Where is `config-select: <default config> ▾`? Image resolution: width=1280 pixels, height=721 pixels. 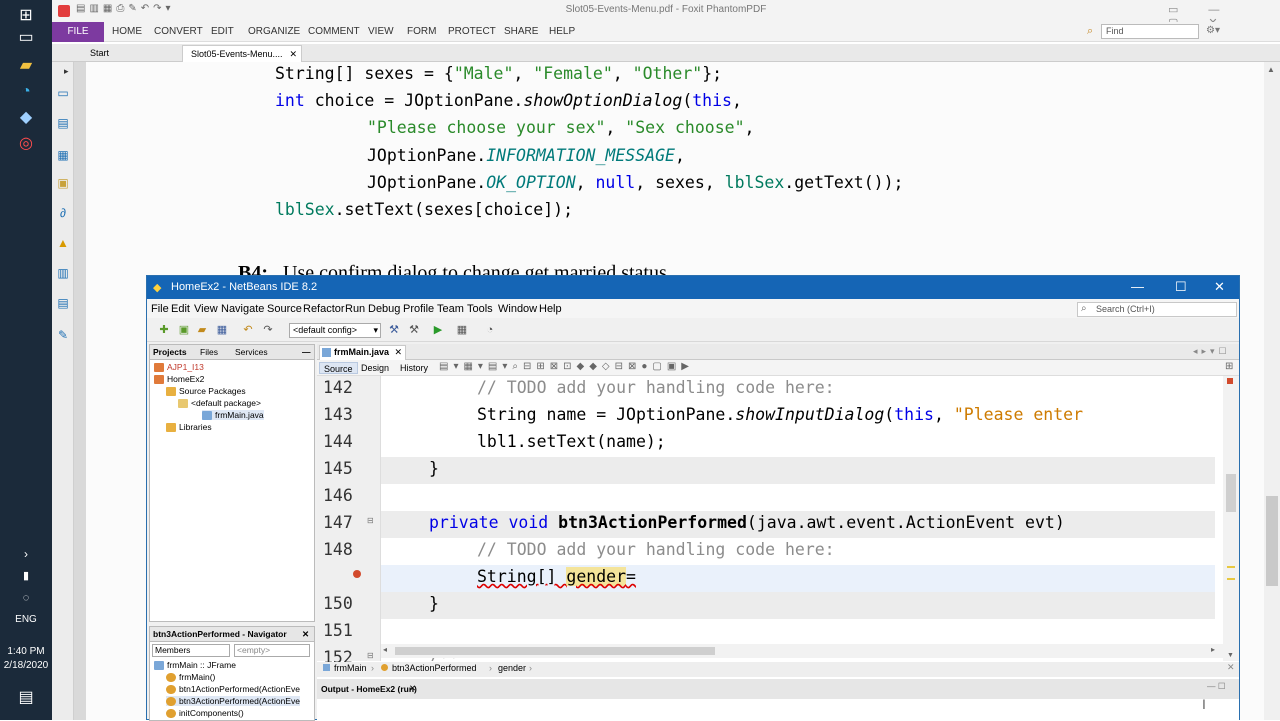
config-select: <default config> ▾ is located at coordinates (335, 330).